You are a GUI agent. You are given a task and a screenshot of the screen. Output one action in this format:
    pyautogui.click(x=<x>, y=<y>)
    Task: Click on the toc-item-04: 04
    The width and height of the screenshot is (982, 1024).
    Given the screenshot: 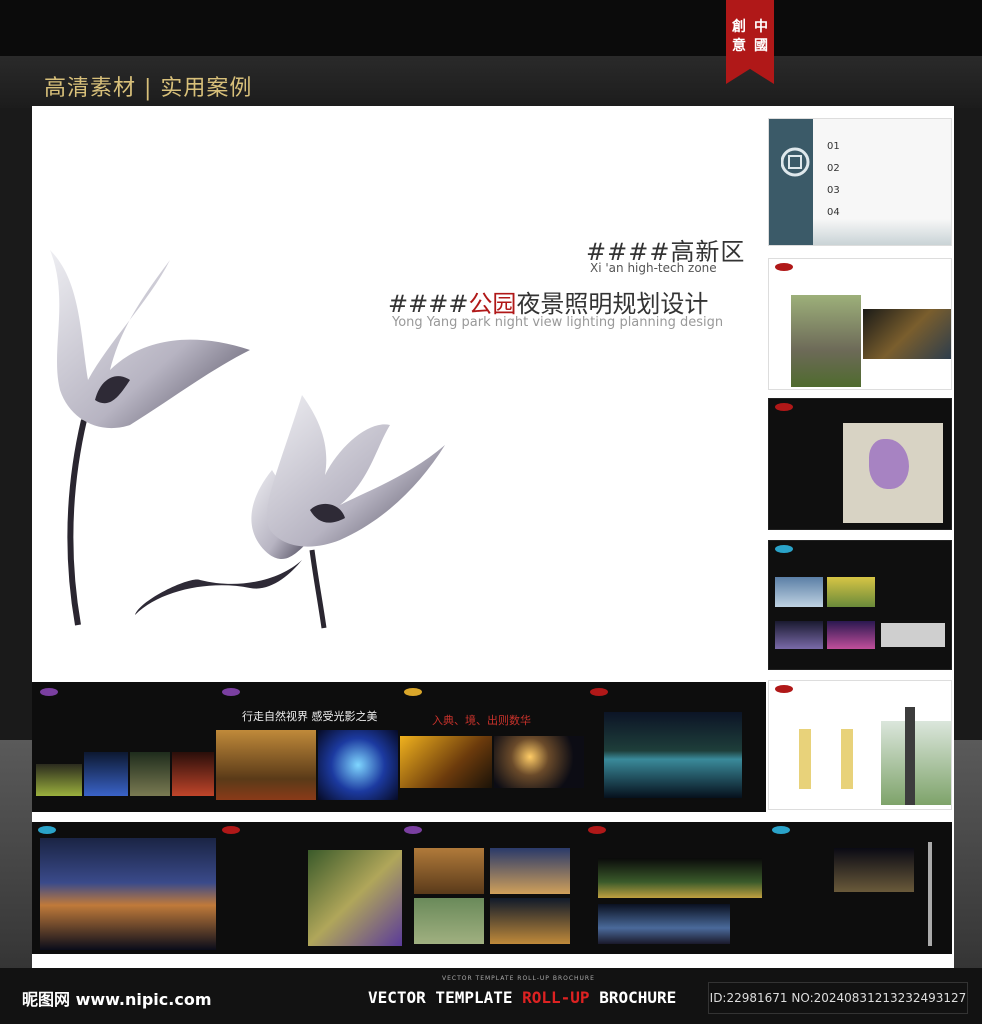 What is the action you would take?
    pyautogui.click(x=833, y=212)
    